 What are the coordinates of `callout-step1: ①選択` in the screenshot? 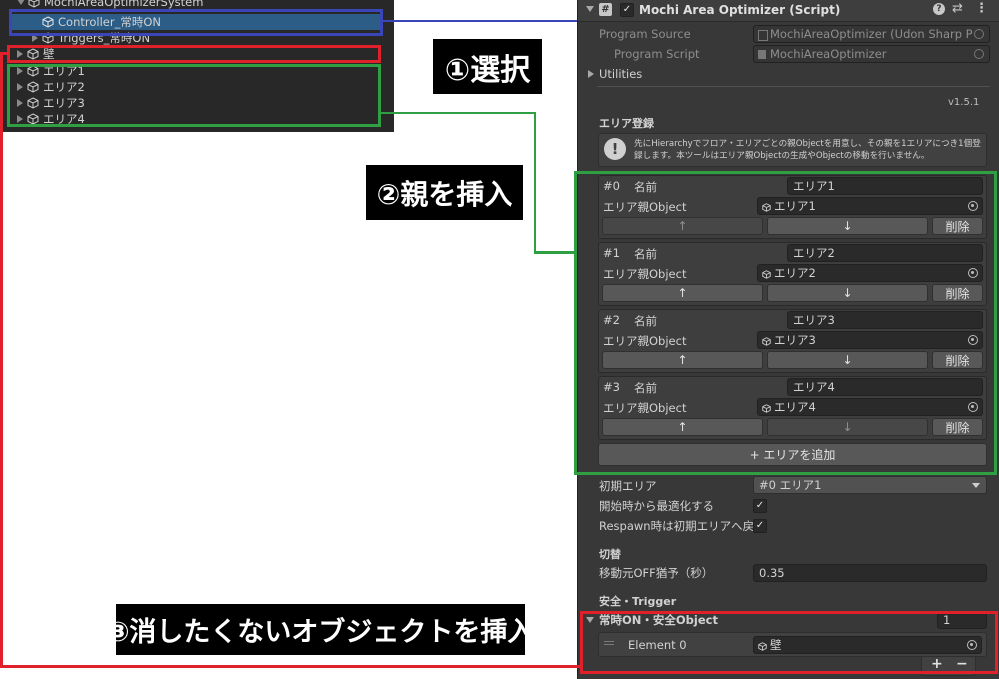 It's located at (487, 66).